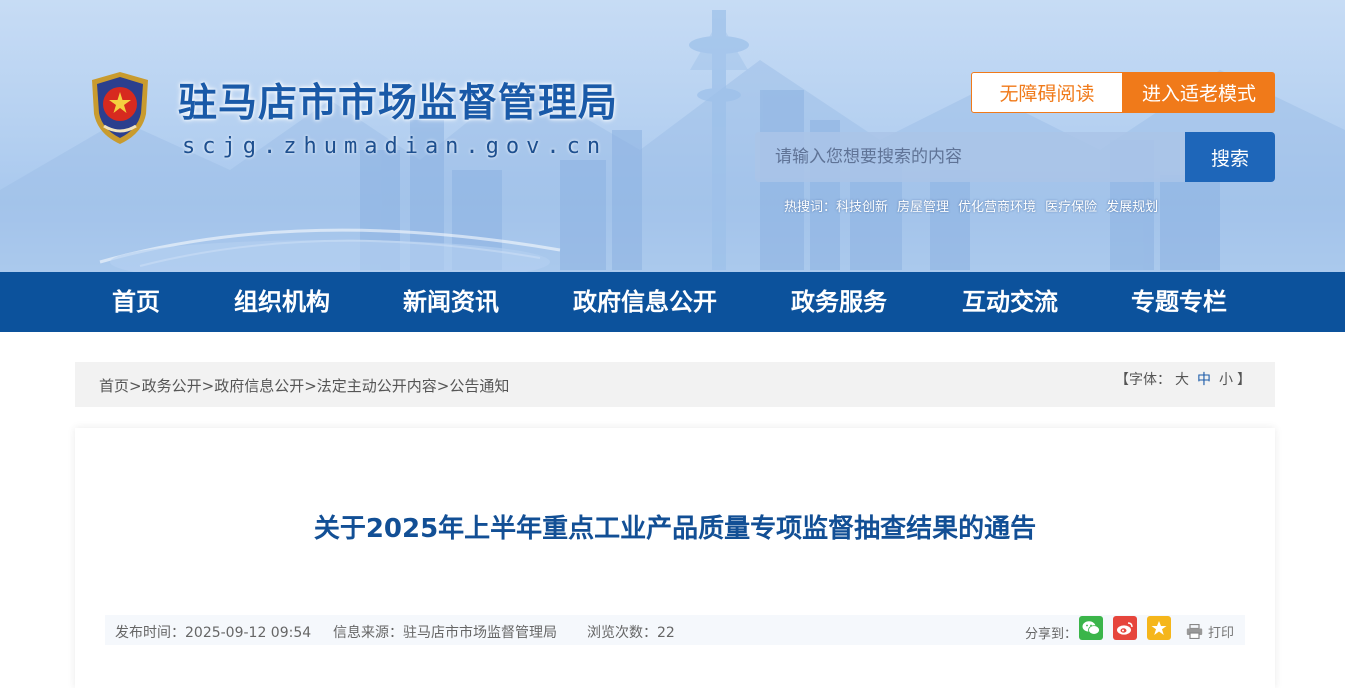 Image resolution: width=1345 pixels, height=688 pixels. What do you see at coordinates (970, 157) in the screenshot?
I see `search-input` at bounding box center [970, 157].